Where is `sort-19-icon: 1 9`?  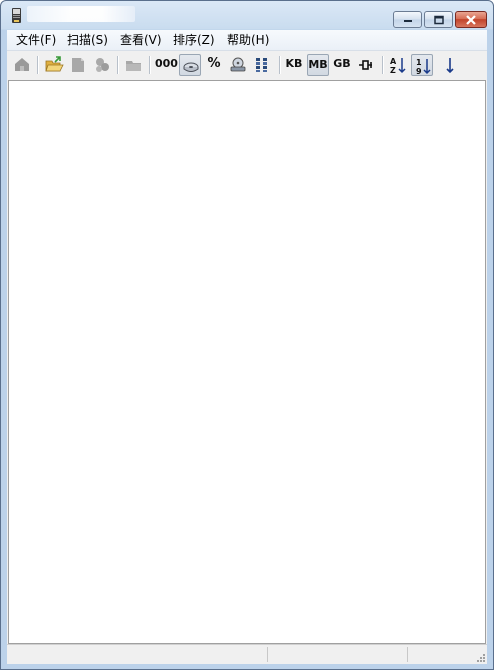
sort-19-icon: 1 9 is located at coordinates (423, 67).